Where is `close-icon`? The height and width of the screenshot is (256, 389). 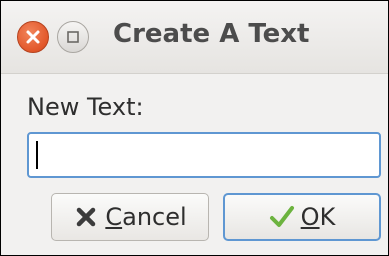
close-icon is located at coordinates (33, 37).